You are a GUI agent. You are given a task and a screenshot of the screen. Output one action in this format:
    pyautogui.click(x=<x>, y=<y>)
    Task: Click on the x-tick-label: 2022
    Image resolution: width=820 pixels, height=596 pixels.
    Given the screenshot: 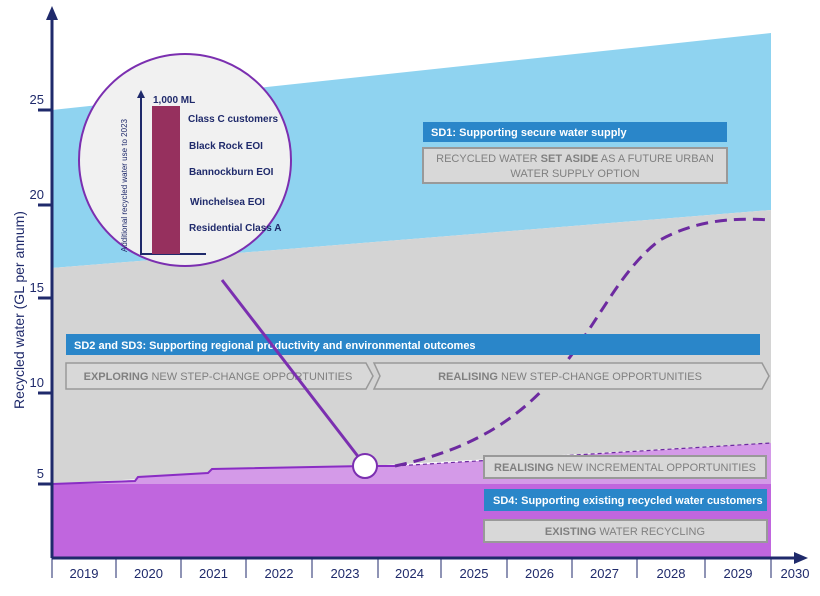 What is the action you would take?
    pyautogui.click(x=279, y=573)
    